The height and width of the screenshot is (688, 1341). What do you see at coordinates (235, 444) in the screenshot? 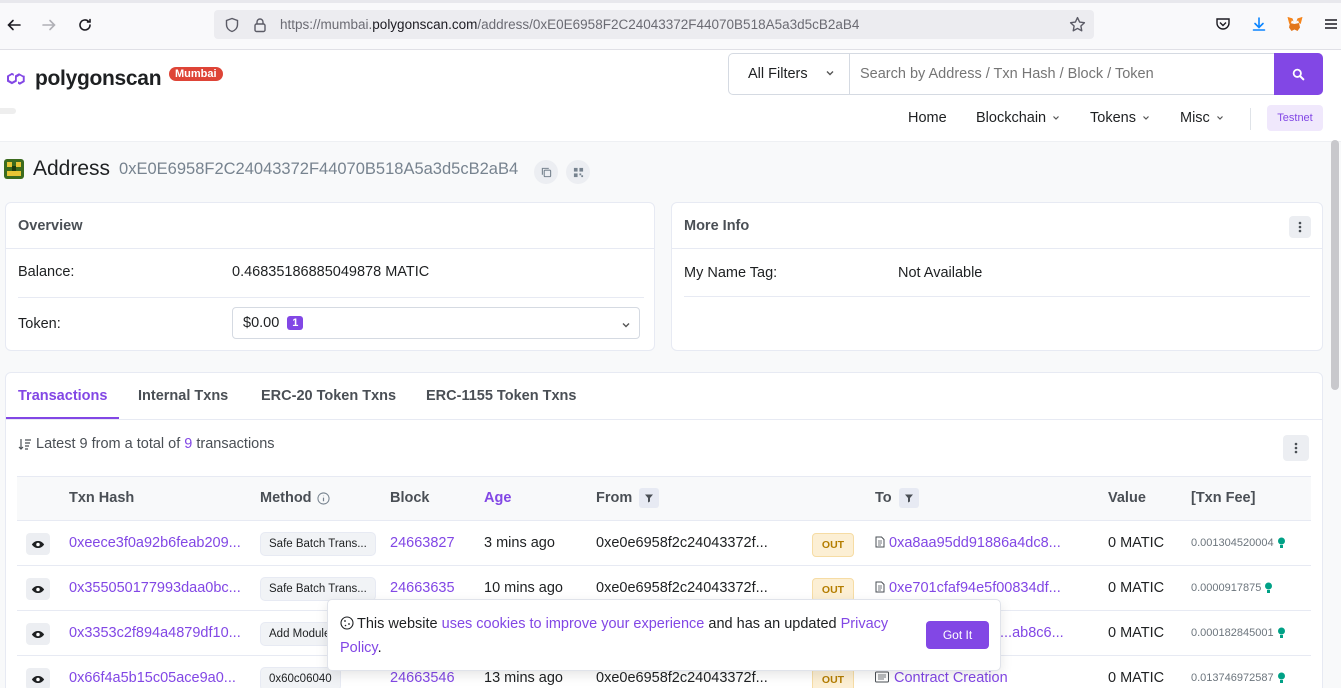
I see `summary-suffix: transactions` at bounding box center [235, 444].